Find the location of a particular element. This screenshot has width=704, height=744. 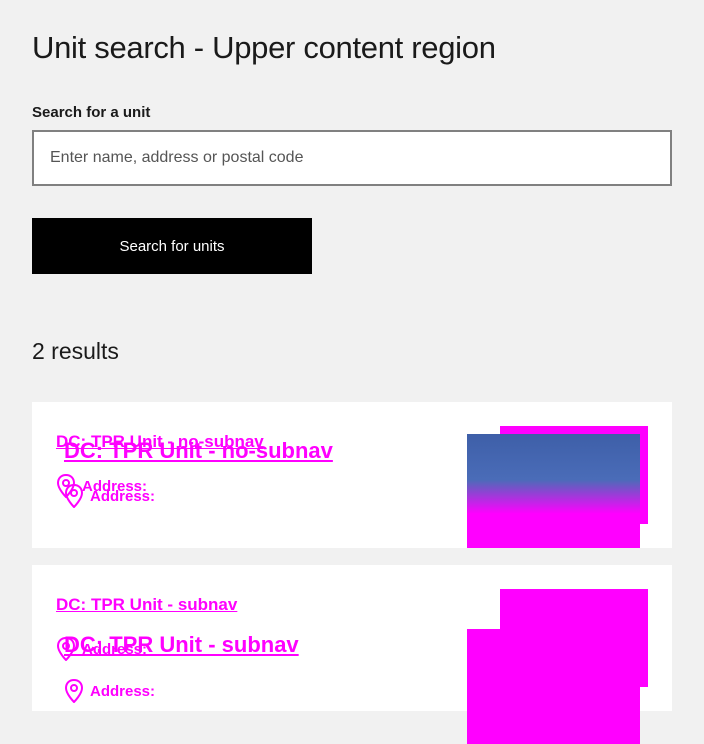

search-input is located at coordinates (352, 158).